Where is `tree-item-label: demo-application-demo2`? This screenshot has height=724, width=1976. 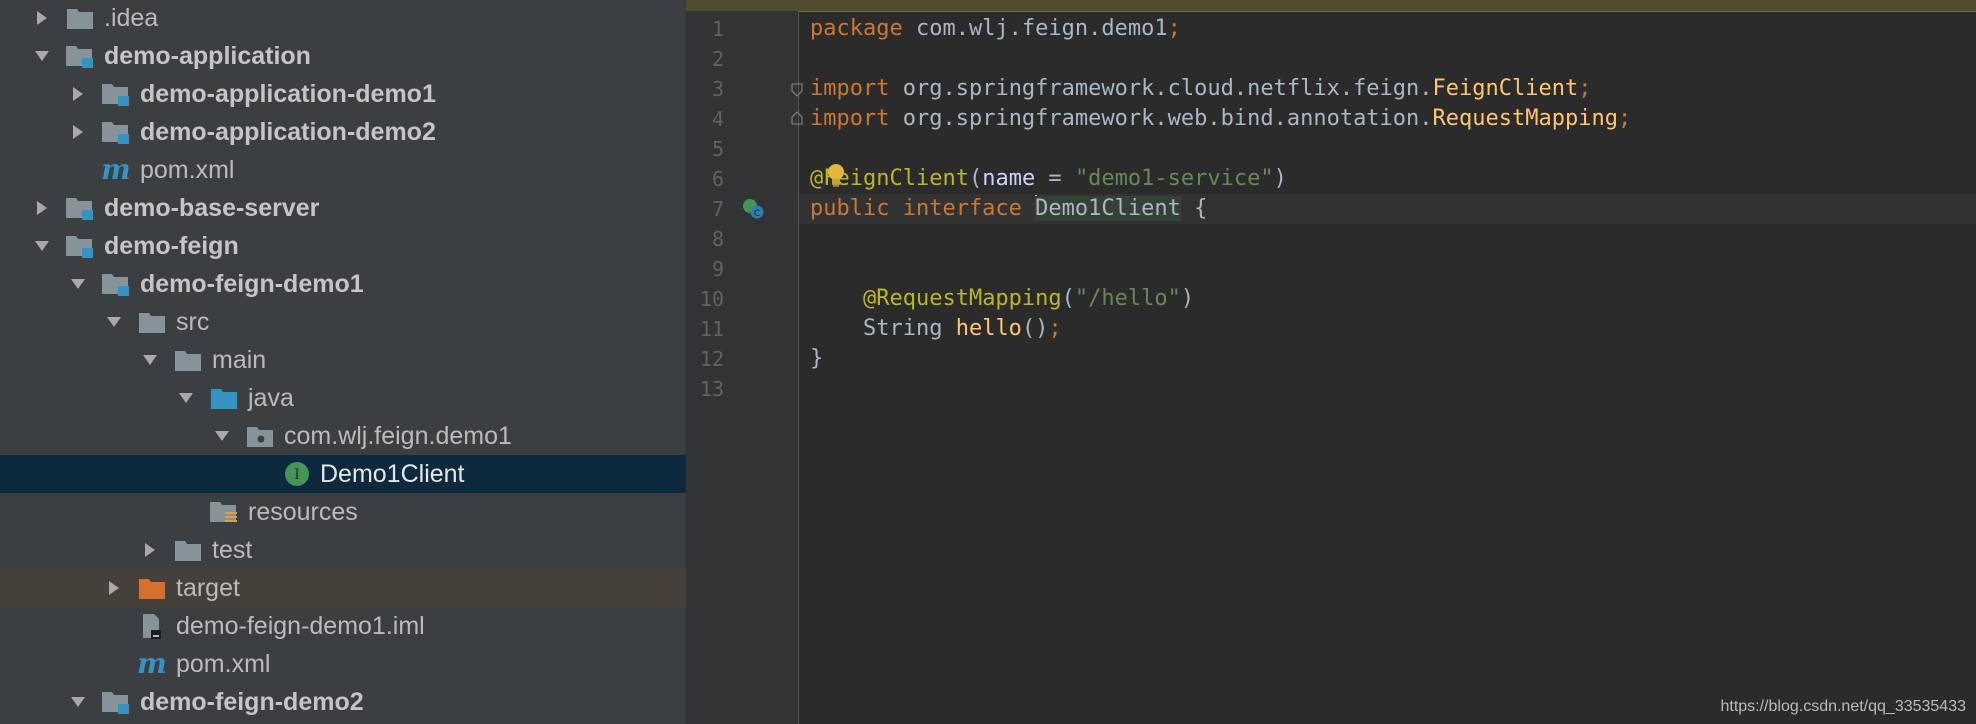
tree-item-label: demo-application-demo2 is located at coordinates (288, 132).